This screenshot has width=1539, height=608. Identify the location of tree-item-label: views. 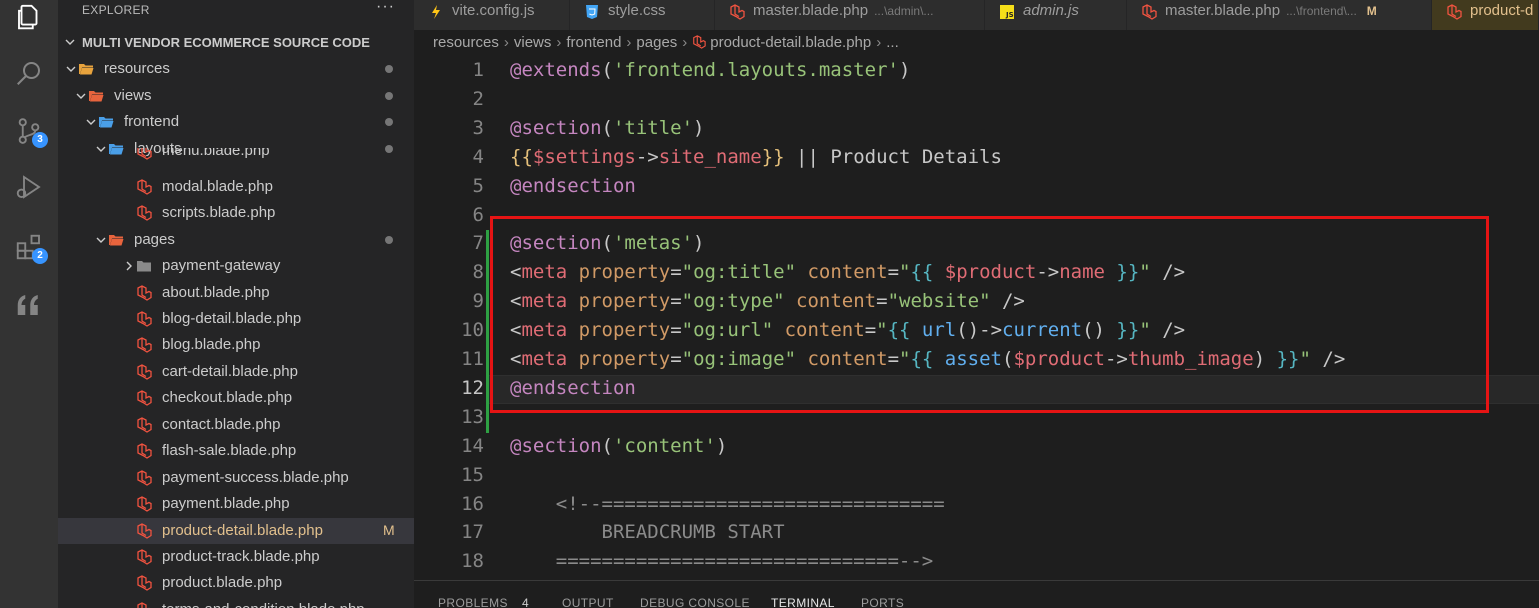
(133, 95).